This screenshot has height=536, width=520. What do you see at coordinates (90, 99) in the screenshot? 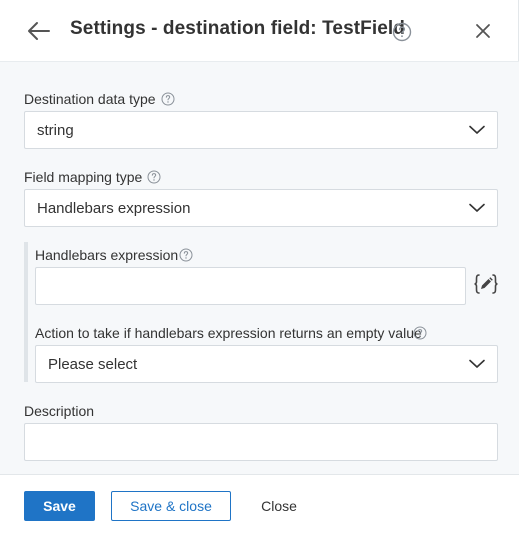
I see `destination-data-type-label: Destination data type` at bounding box center [90, 99].